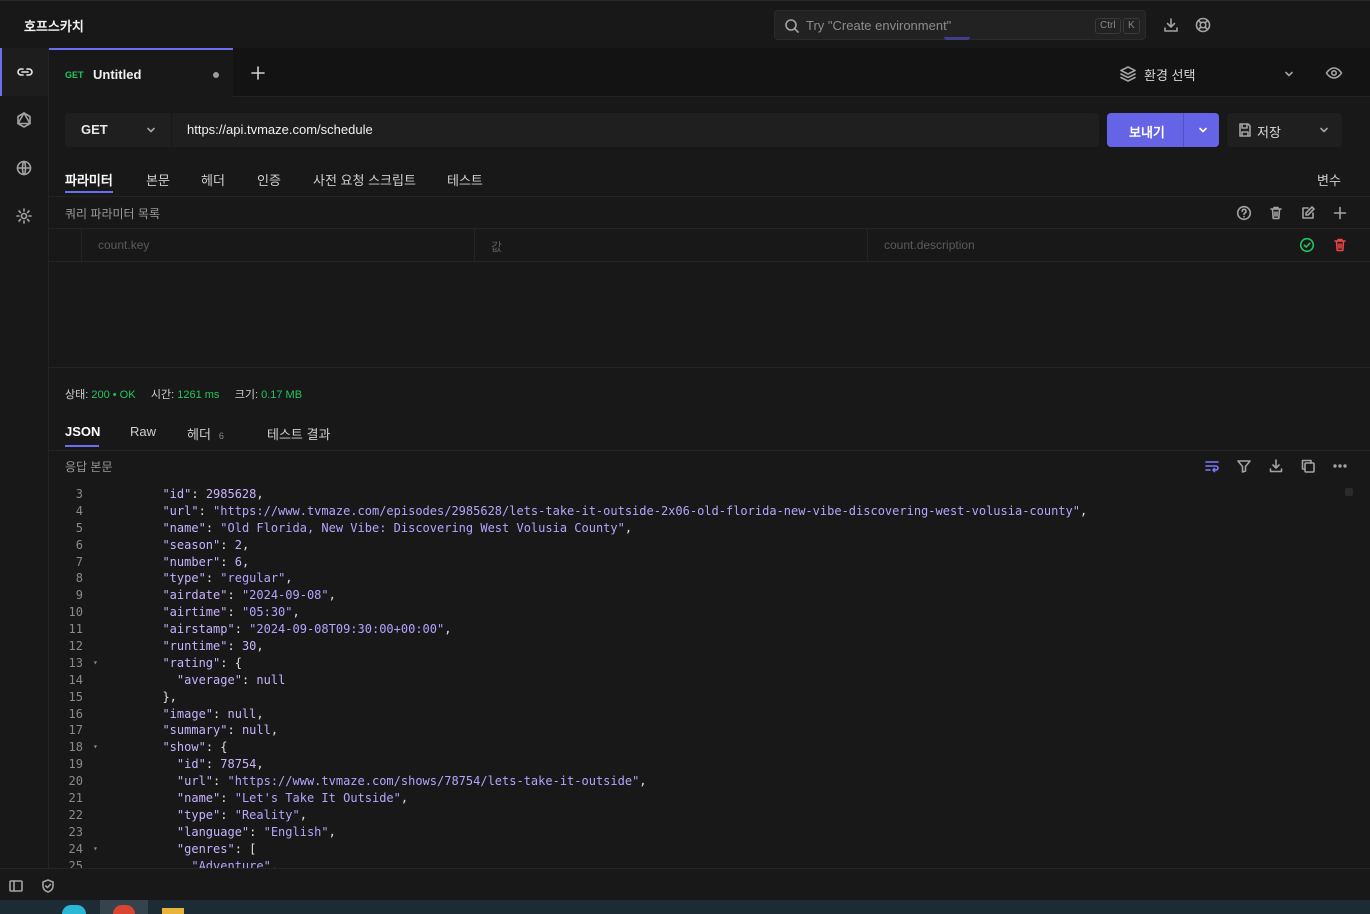 The width and height of the screenshot is (1370, 914). I want to click on gear-icon, so click(24, 216).